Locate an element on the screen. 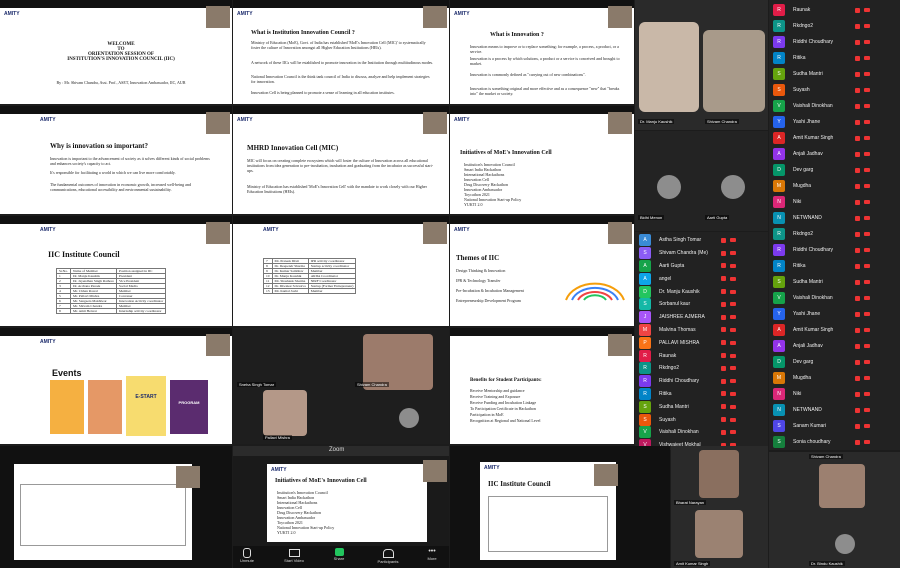  slide-title: Benefits for Student Participants: is located at coordinates (506, 380).